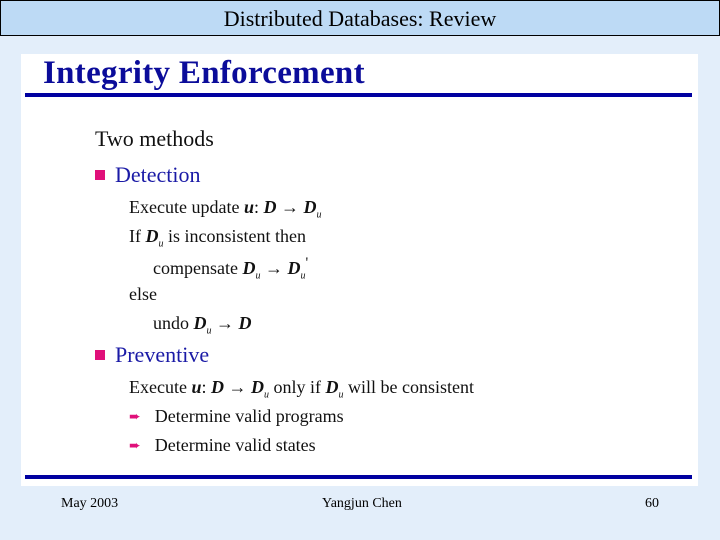 The height and width of the screenshot is (540, 720). I want to click on text: If, so click(137, 236).